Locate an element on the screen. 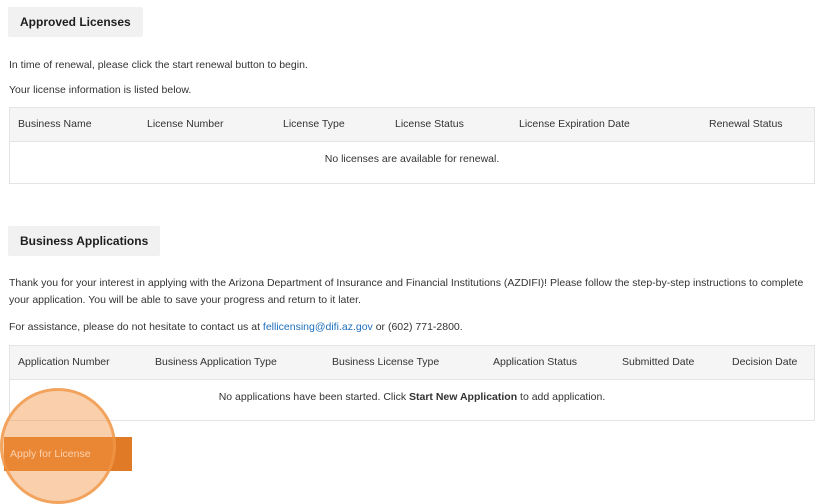 This screenshot has width=815, height=504. click-highlight-indicator is located at coordinates (58, 446).